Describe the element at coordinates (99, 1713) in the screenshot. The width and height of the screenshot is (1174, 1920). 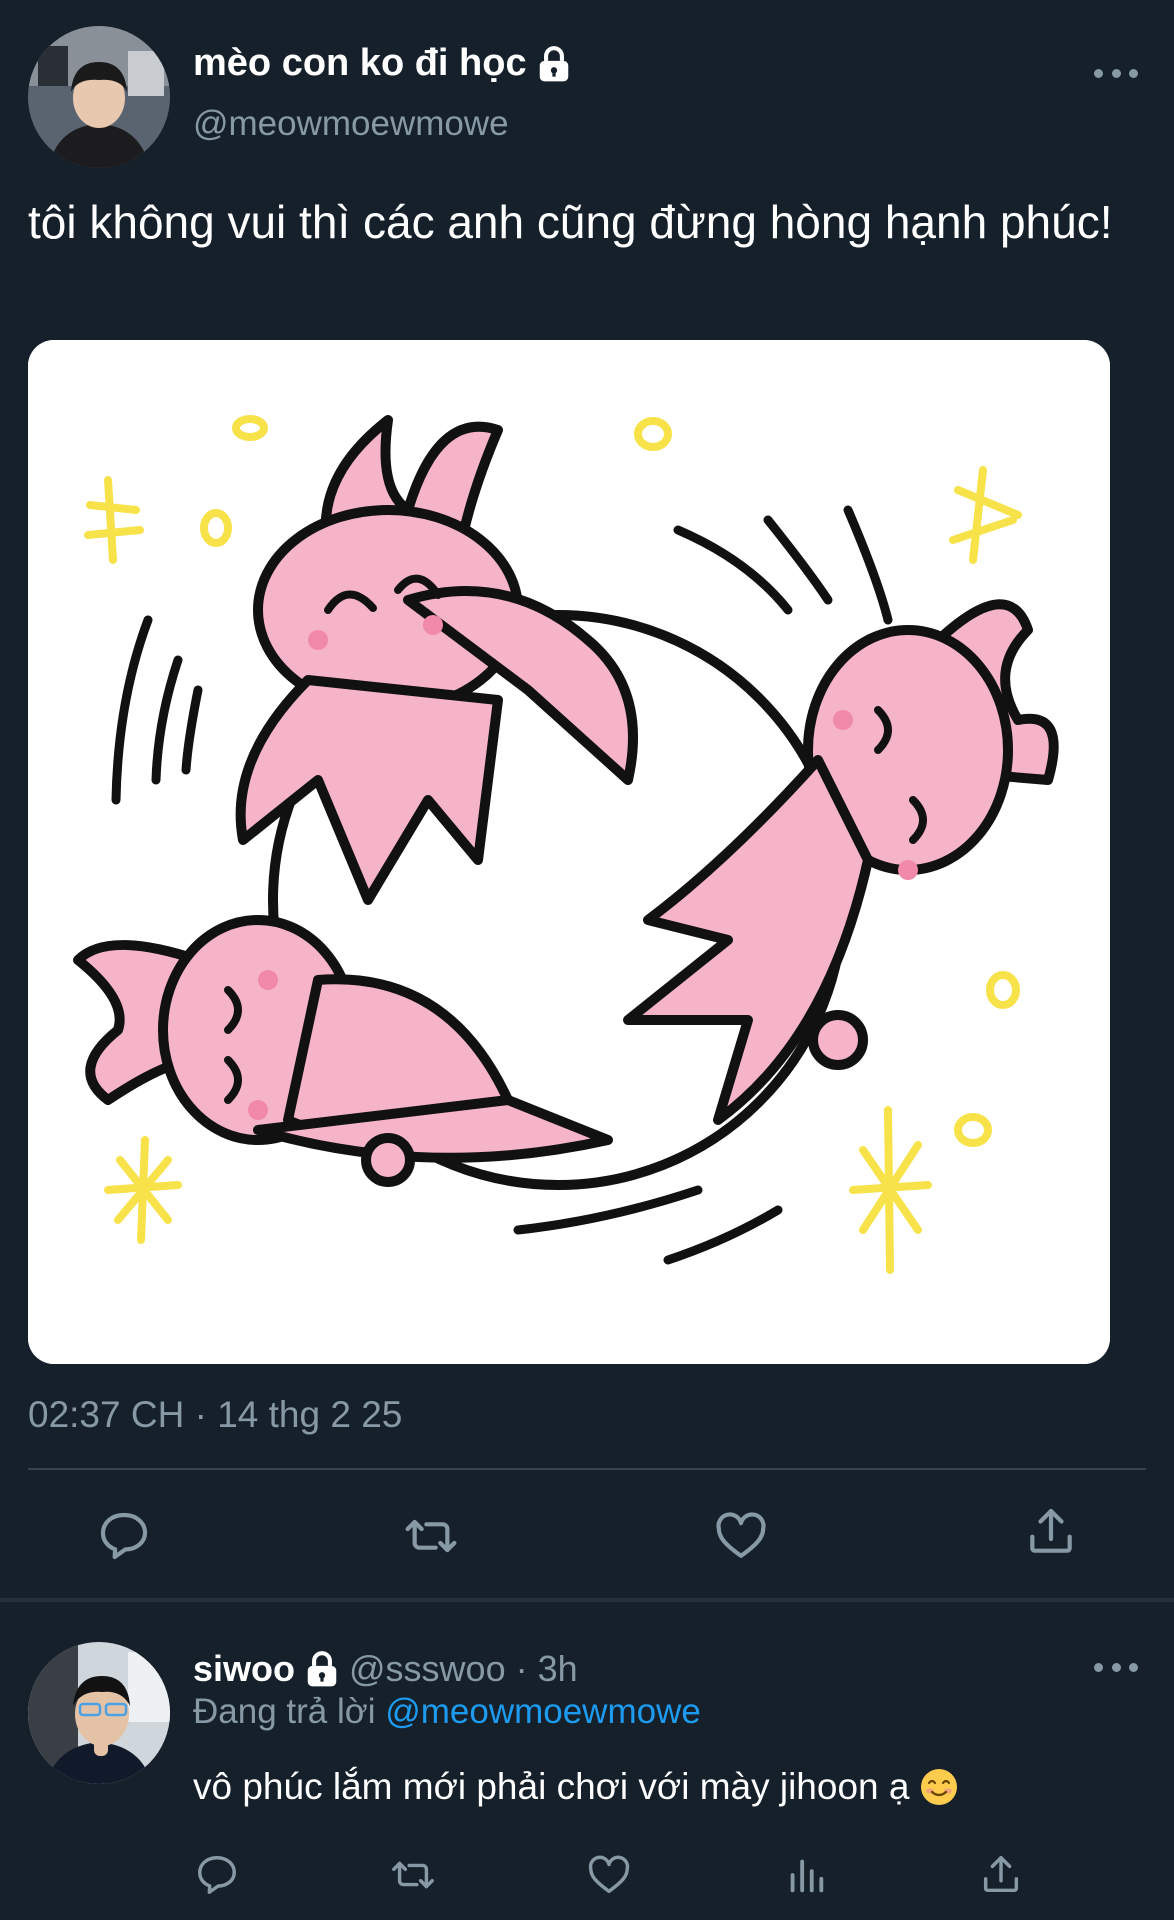
I see `reply-avatar` at that location.